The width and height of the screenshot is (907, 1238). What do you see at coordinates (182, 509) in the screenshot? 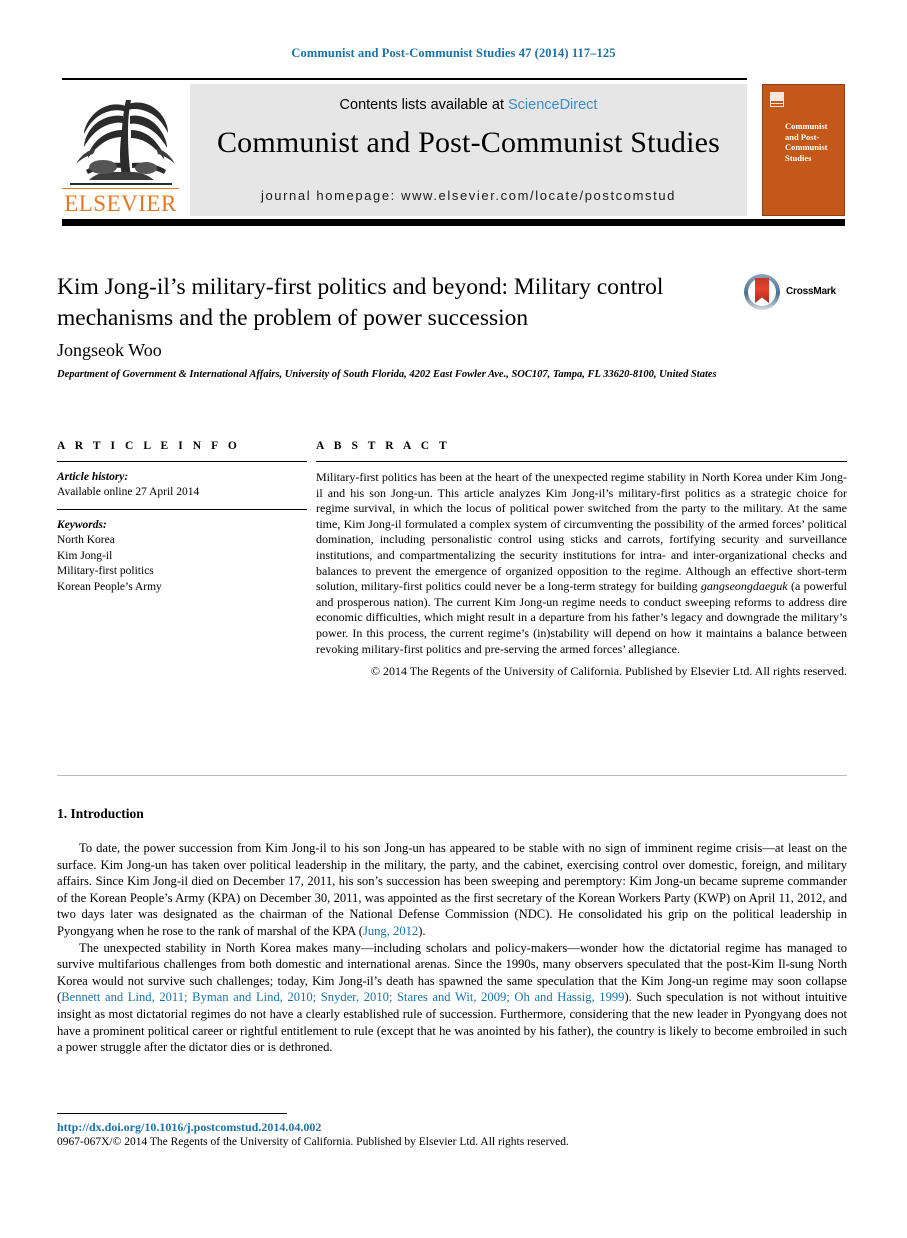
I see `article-info-rule-mid` at bounding box center [182, 509].